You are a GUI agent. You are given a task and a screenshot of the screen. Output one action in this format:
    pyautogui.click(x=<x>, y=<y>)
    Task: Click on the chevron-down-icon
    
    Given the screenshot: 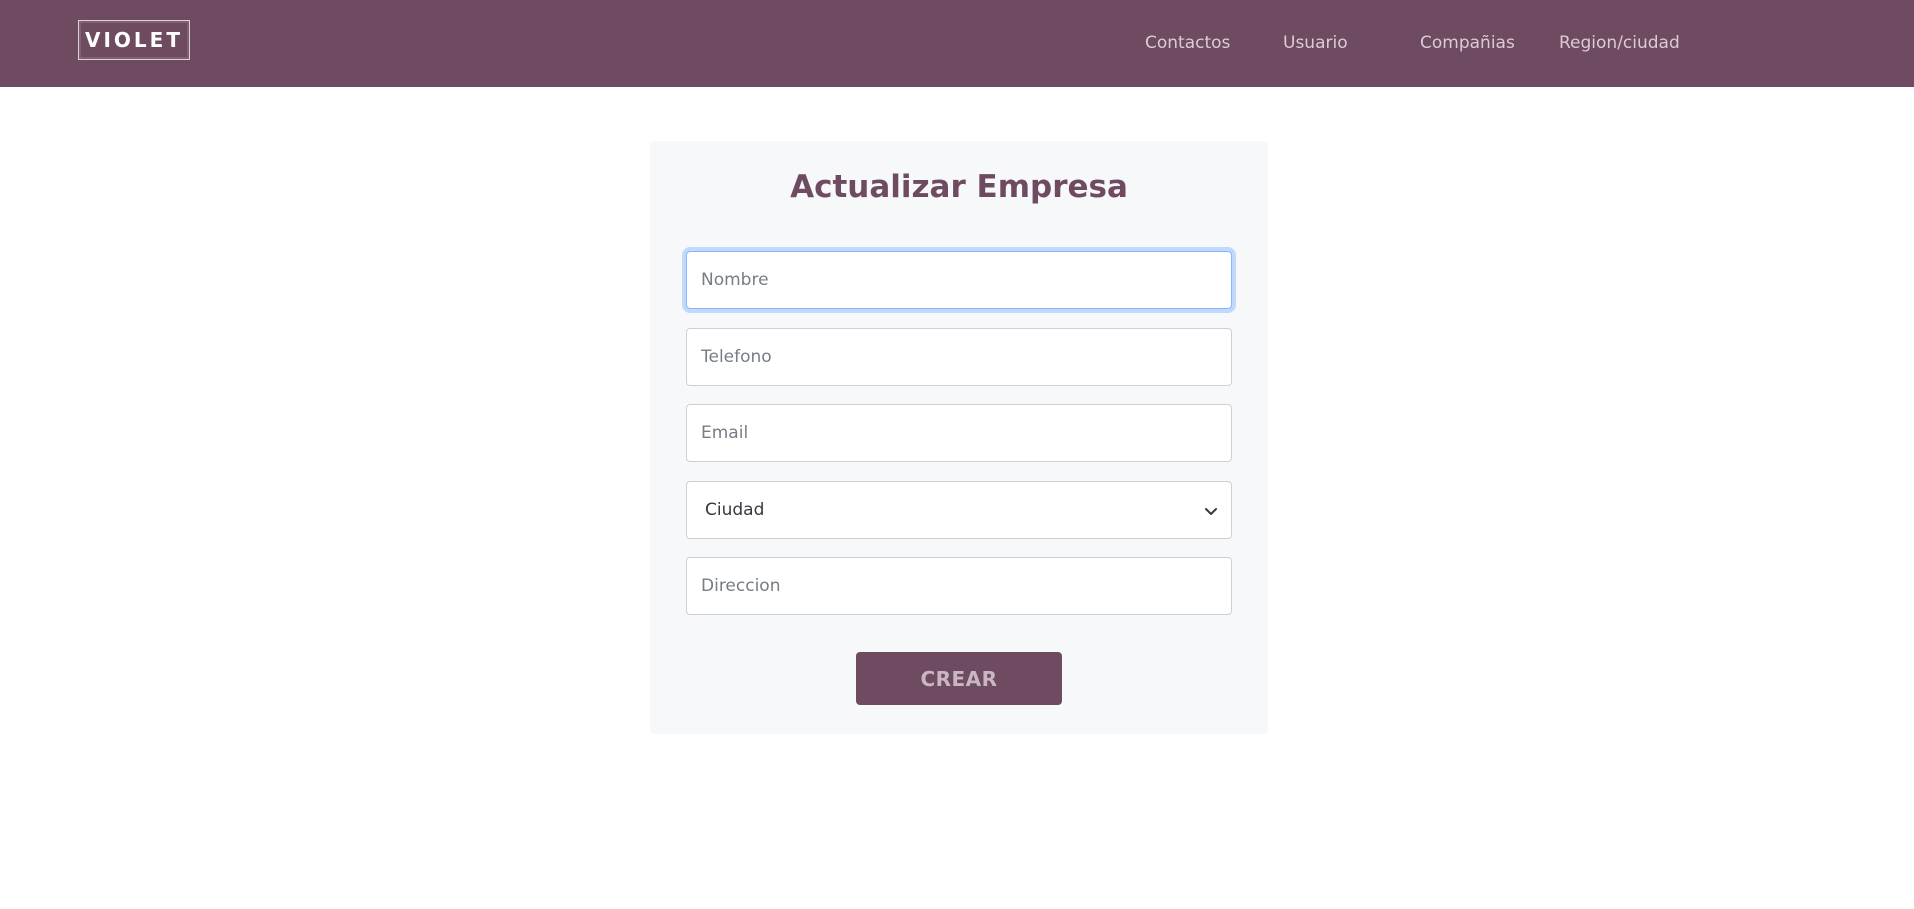 What is the action you would take?
    pyautogui.click(x=1211, y=511)
    